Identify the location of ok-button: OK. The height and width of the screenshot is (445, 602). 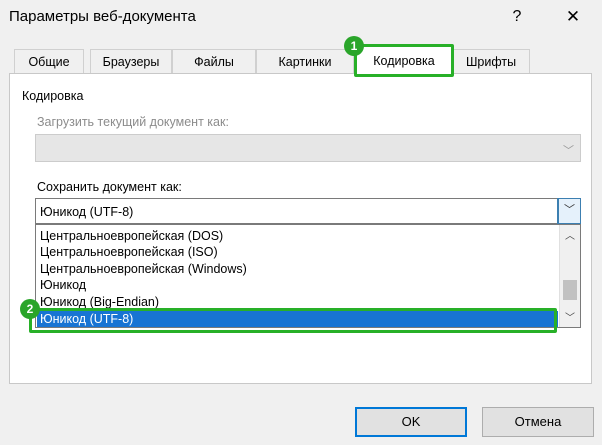
(411, 422).